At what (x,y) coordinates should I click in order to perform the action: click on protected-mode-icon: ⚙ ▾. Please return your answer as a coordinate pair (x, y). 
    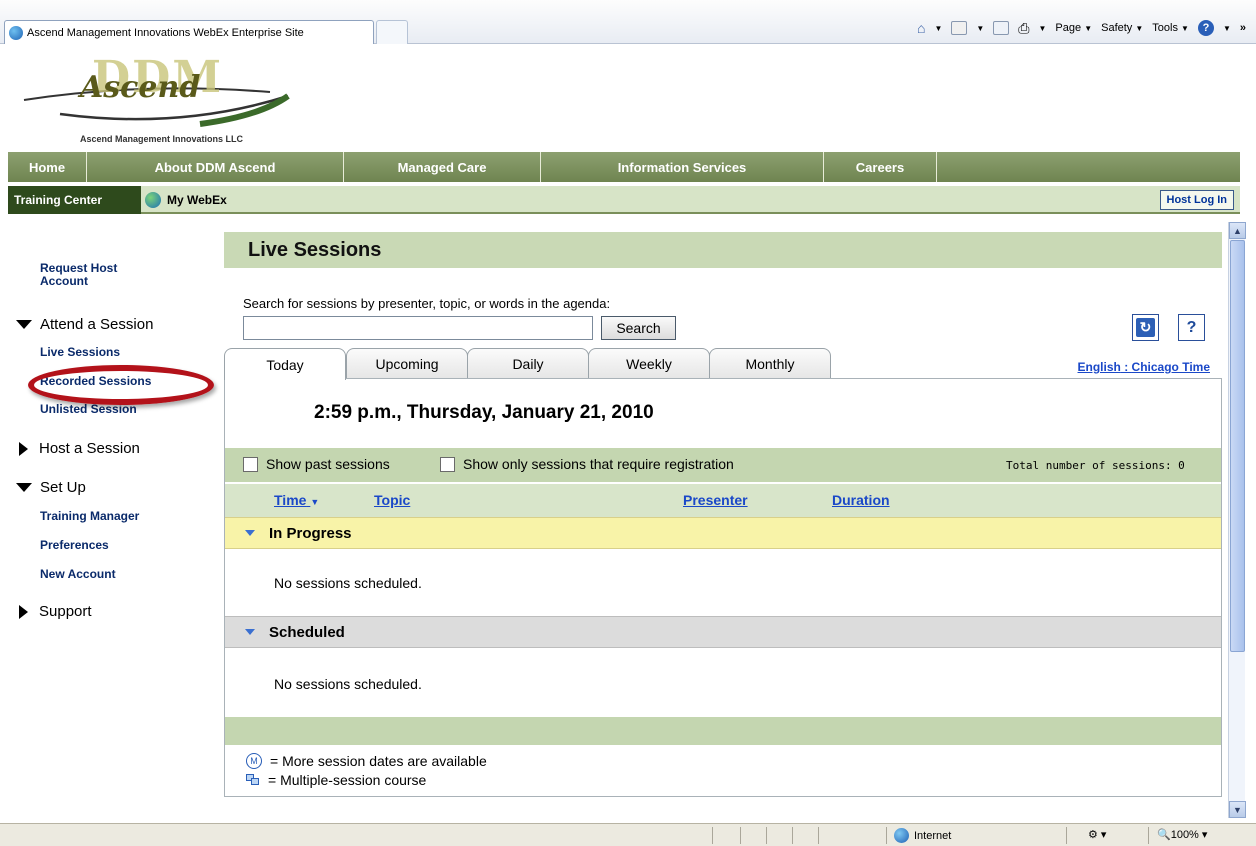
    Looking at the image, I should click on (1097, 834).